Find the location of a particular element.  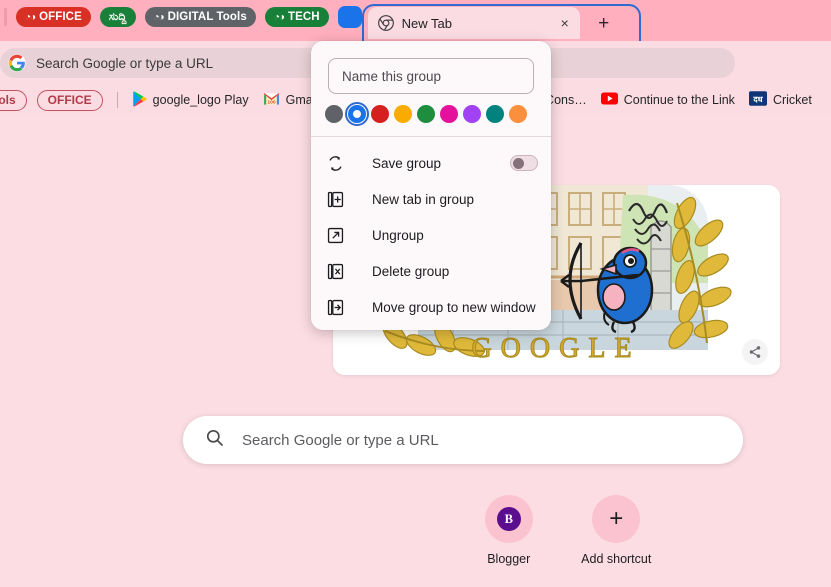

tab-group-chip-label: TECH is located at coordinates (303, 17).